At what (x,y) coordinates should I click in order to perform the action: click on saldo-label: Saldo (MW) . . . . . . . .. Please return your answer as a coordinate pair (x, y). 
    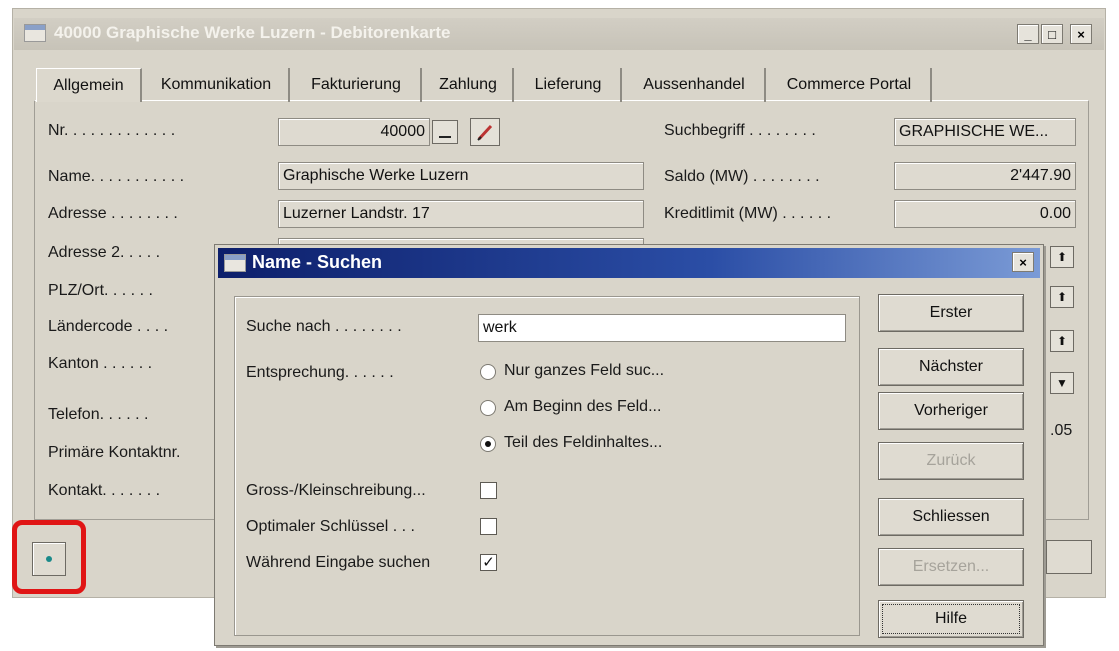
    Looking at the image, I should click on (742, 176).